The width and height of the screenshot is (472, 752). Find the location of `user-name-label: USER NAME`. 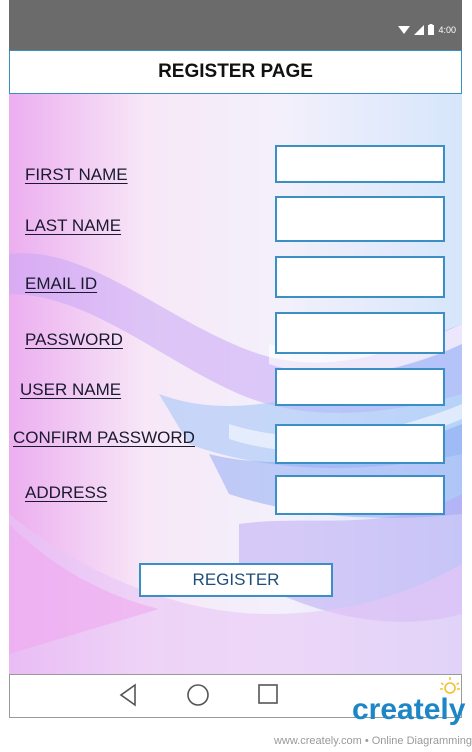

user-name-label: USER NAME is located at coordinates (71, 389).